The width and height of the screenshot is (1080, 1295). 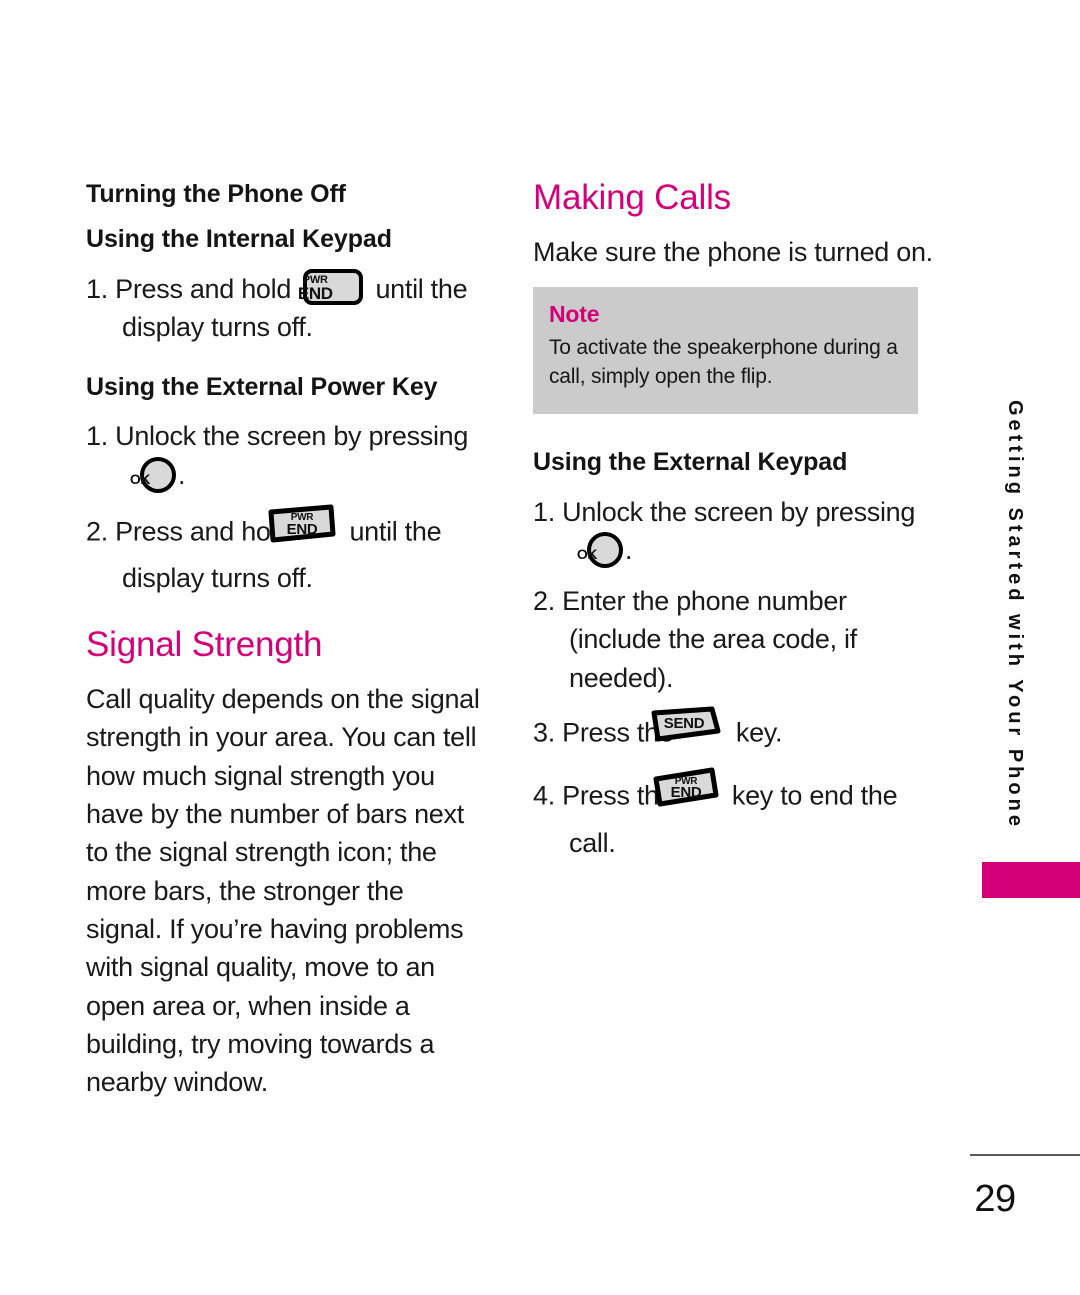 I want to click on heading-making-calls: Making Calls, so click(x=632, y=197).